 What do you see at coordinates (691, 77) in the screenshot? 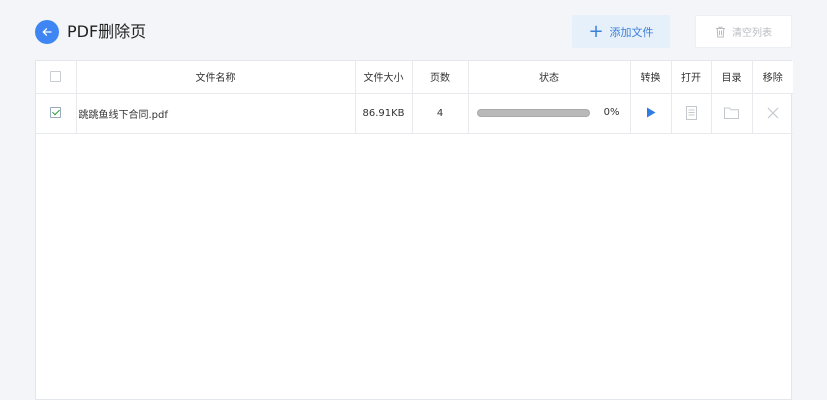
I see `column-header-open: 打开` at bounding box center [691, 77].